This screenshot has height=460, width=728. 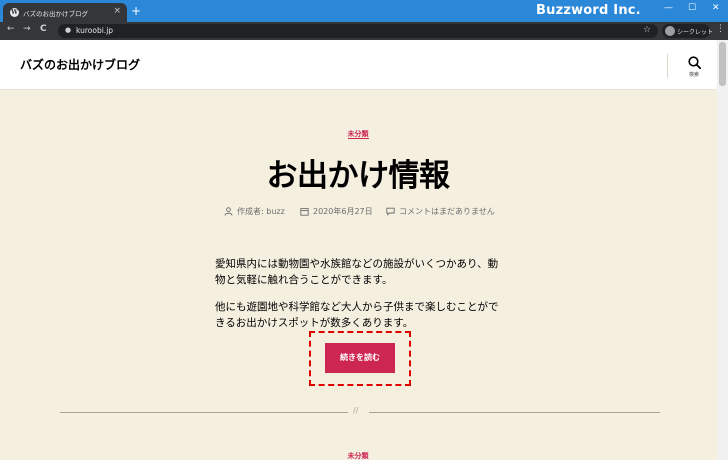 What do you see at coordinates (364, 11) in the screenshot?
I see `browser-titlebar: W バズのお出かけブログ × + Buzzword Inc. — ☐ ✕` at bounding box center [364, 11].